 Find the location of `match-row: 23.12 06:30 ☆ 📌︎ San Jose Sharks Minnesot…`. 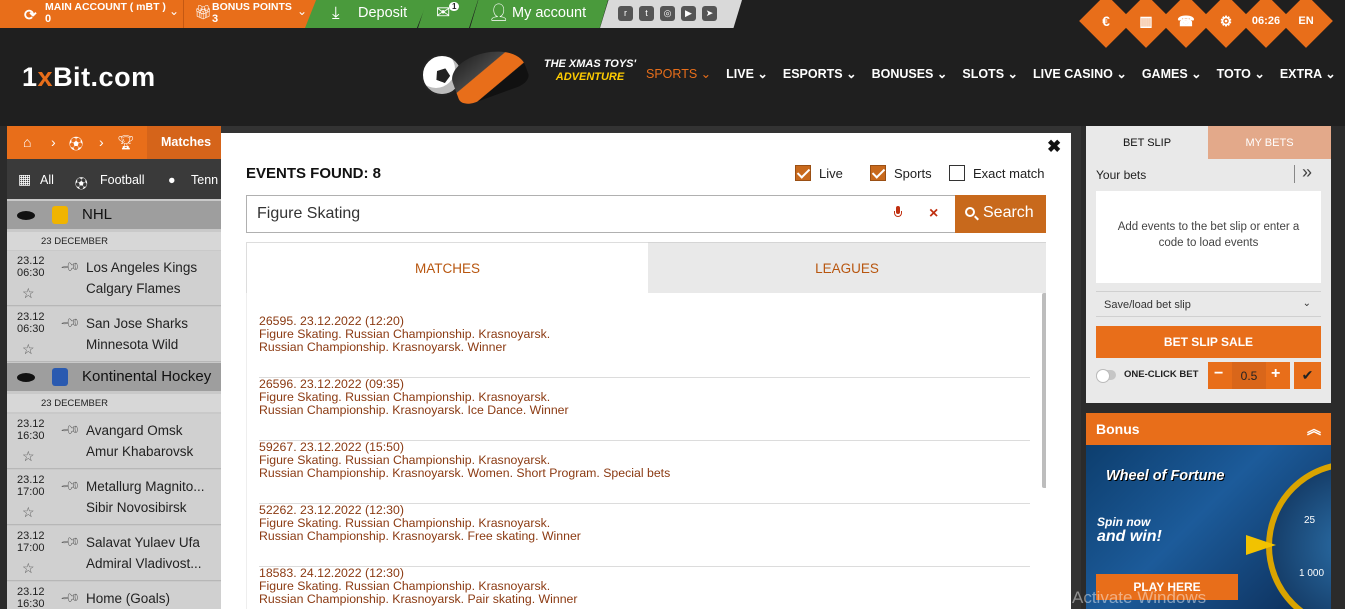

match-row: 23.12 06:30 ☆ 📌︎ San Jose Sharks Minnesot… is located at coordinates (114, 334).